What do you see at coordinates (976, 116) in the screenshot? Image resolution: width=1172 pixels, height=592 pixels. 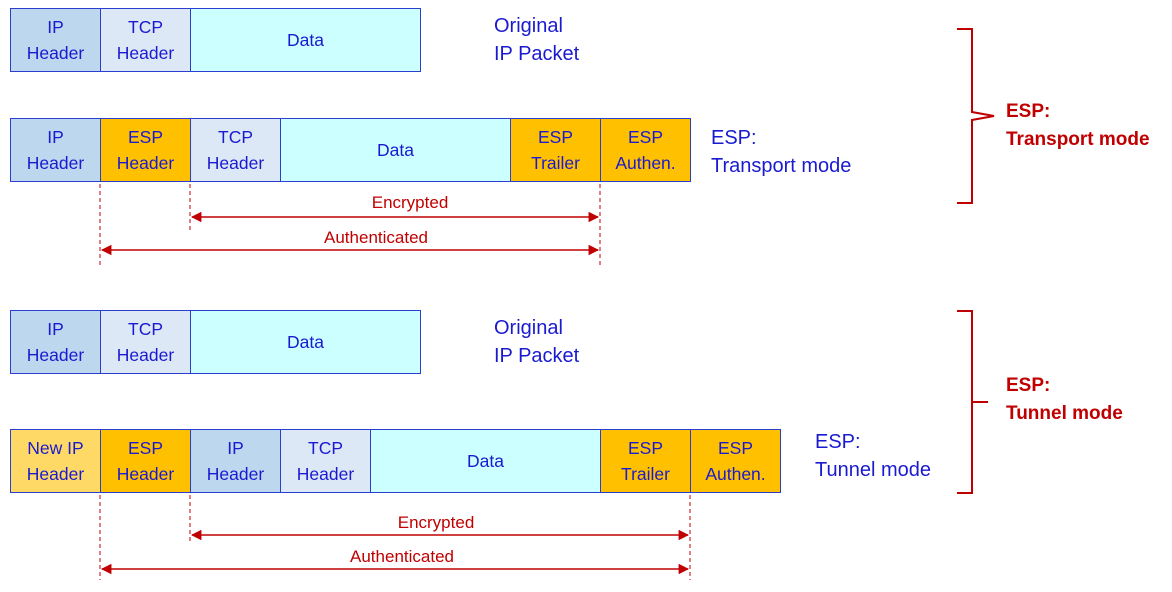 I see `bracket-transport` at bounding box center [976, 116].